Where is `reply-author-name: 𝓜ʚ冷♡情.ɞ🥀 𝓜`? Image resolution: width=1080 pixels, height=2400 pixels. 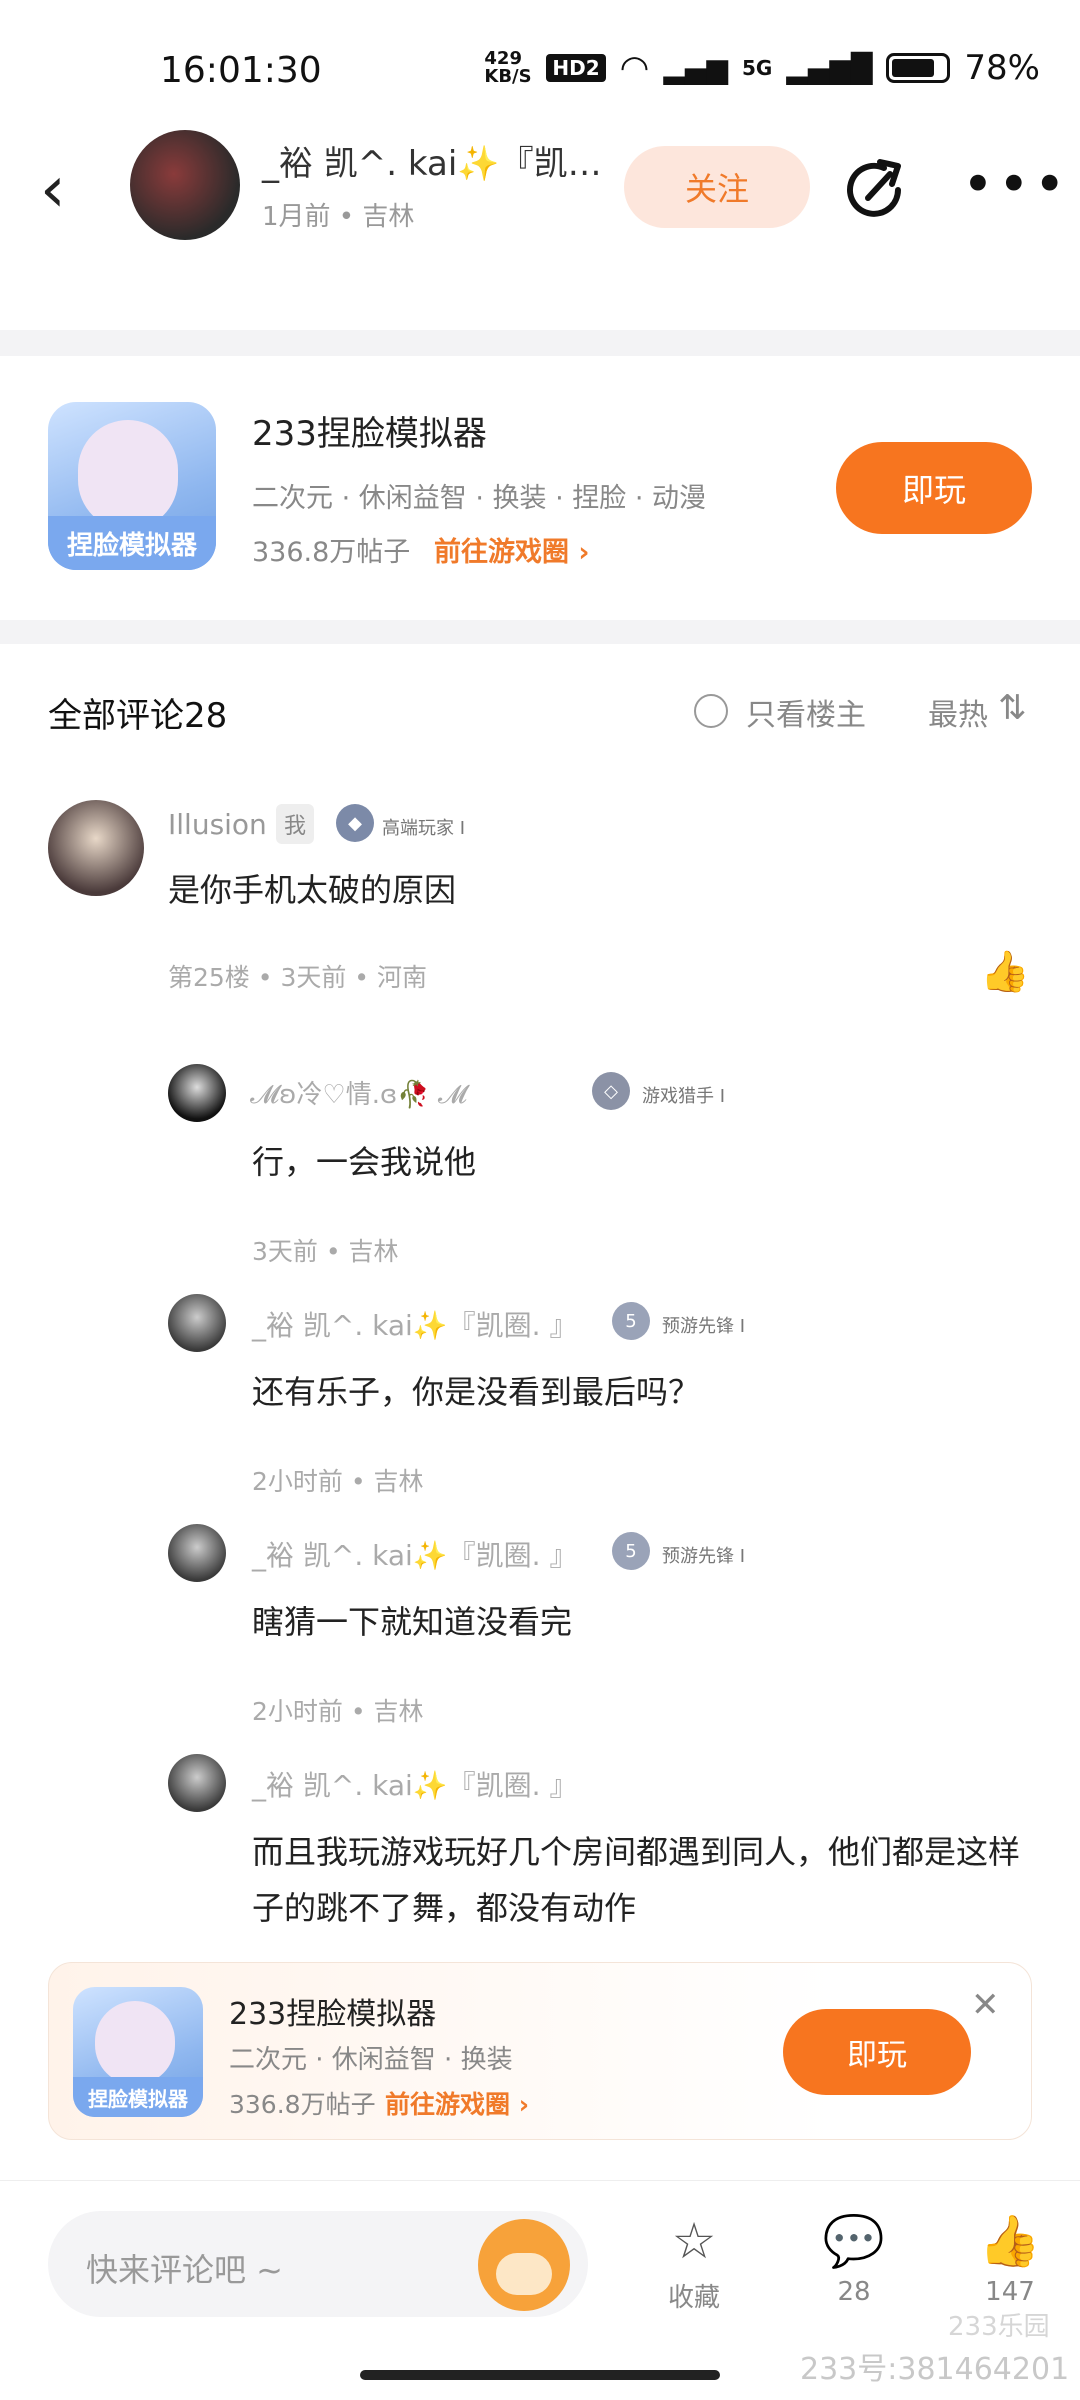
reply-author-name: 𝓜ʚ冷♡情.ɞ🥀 𝓜 is located at coordinates (358, 1092).